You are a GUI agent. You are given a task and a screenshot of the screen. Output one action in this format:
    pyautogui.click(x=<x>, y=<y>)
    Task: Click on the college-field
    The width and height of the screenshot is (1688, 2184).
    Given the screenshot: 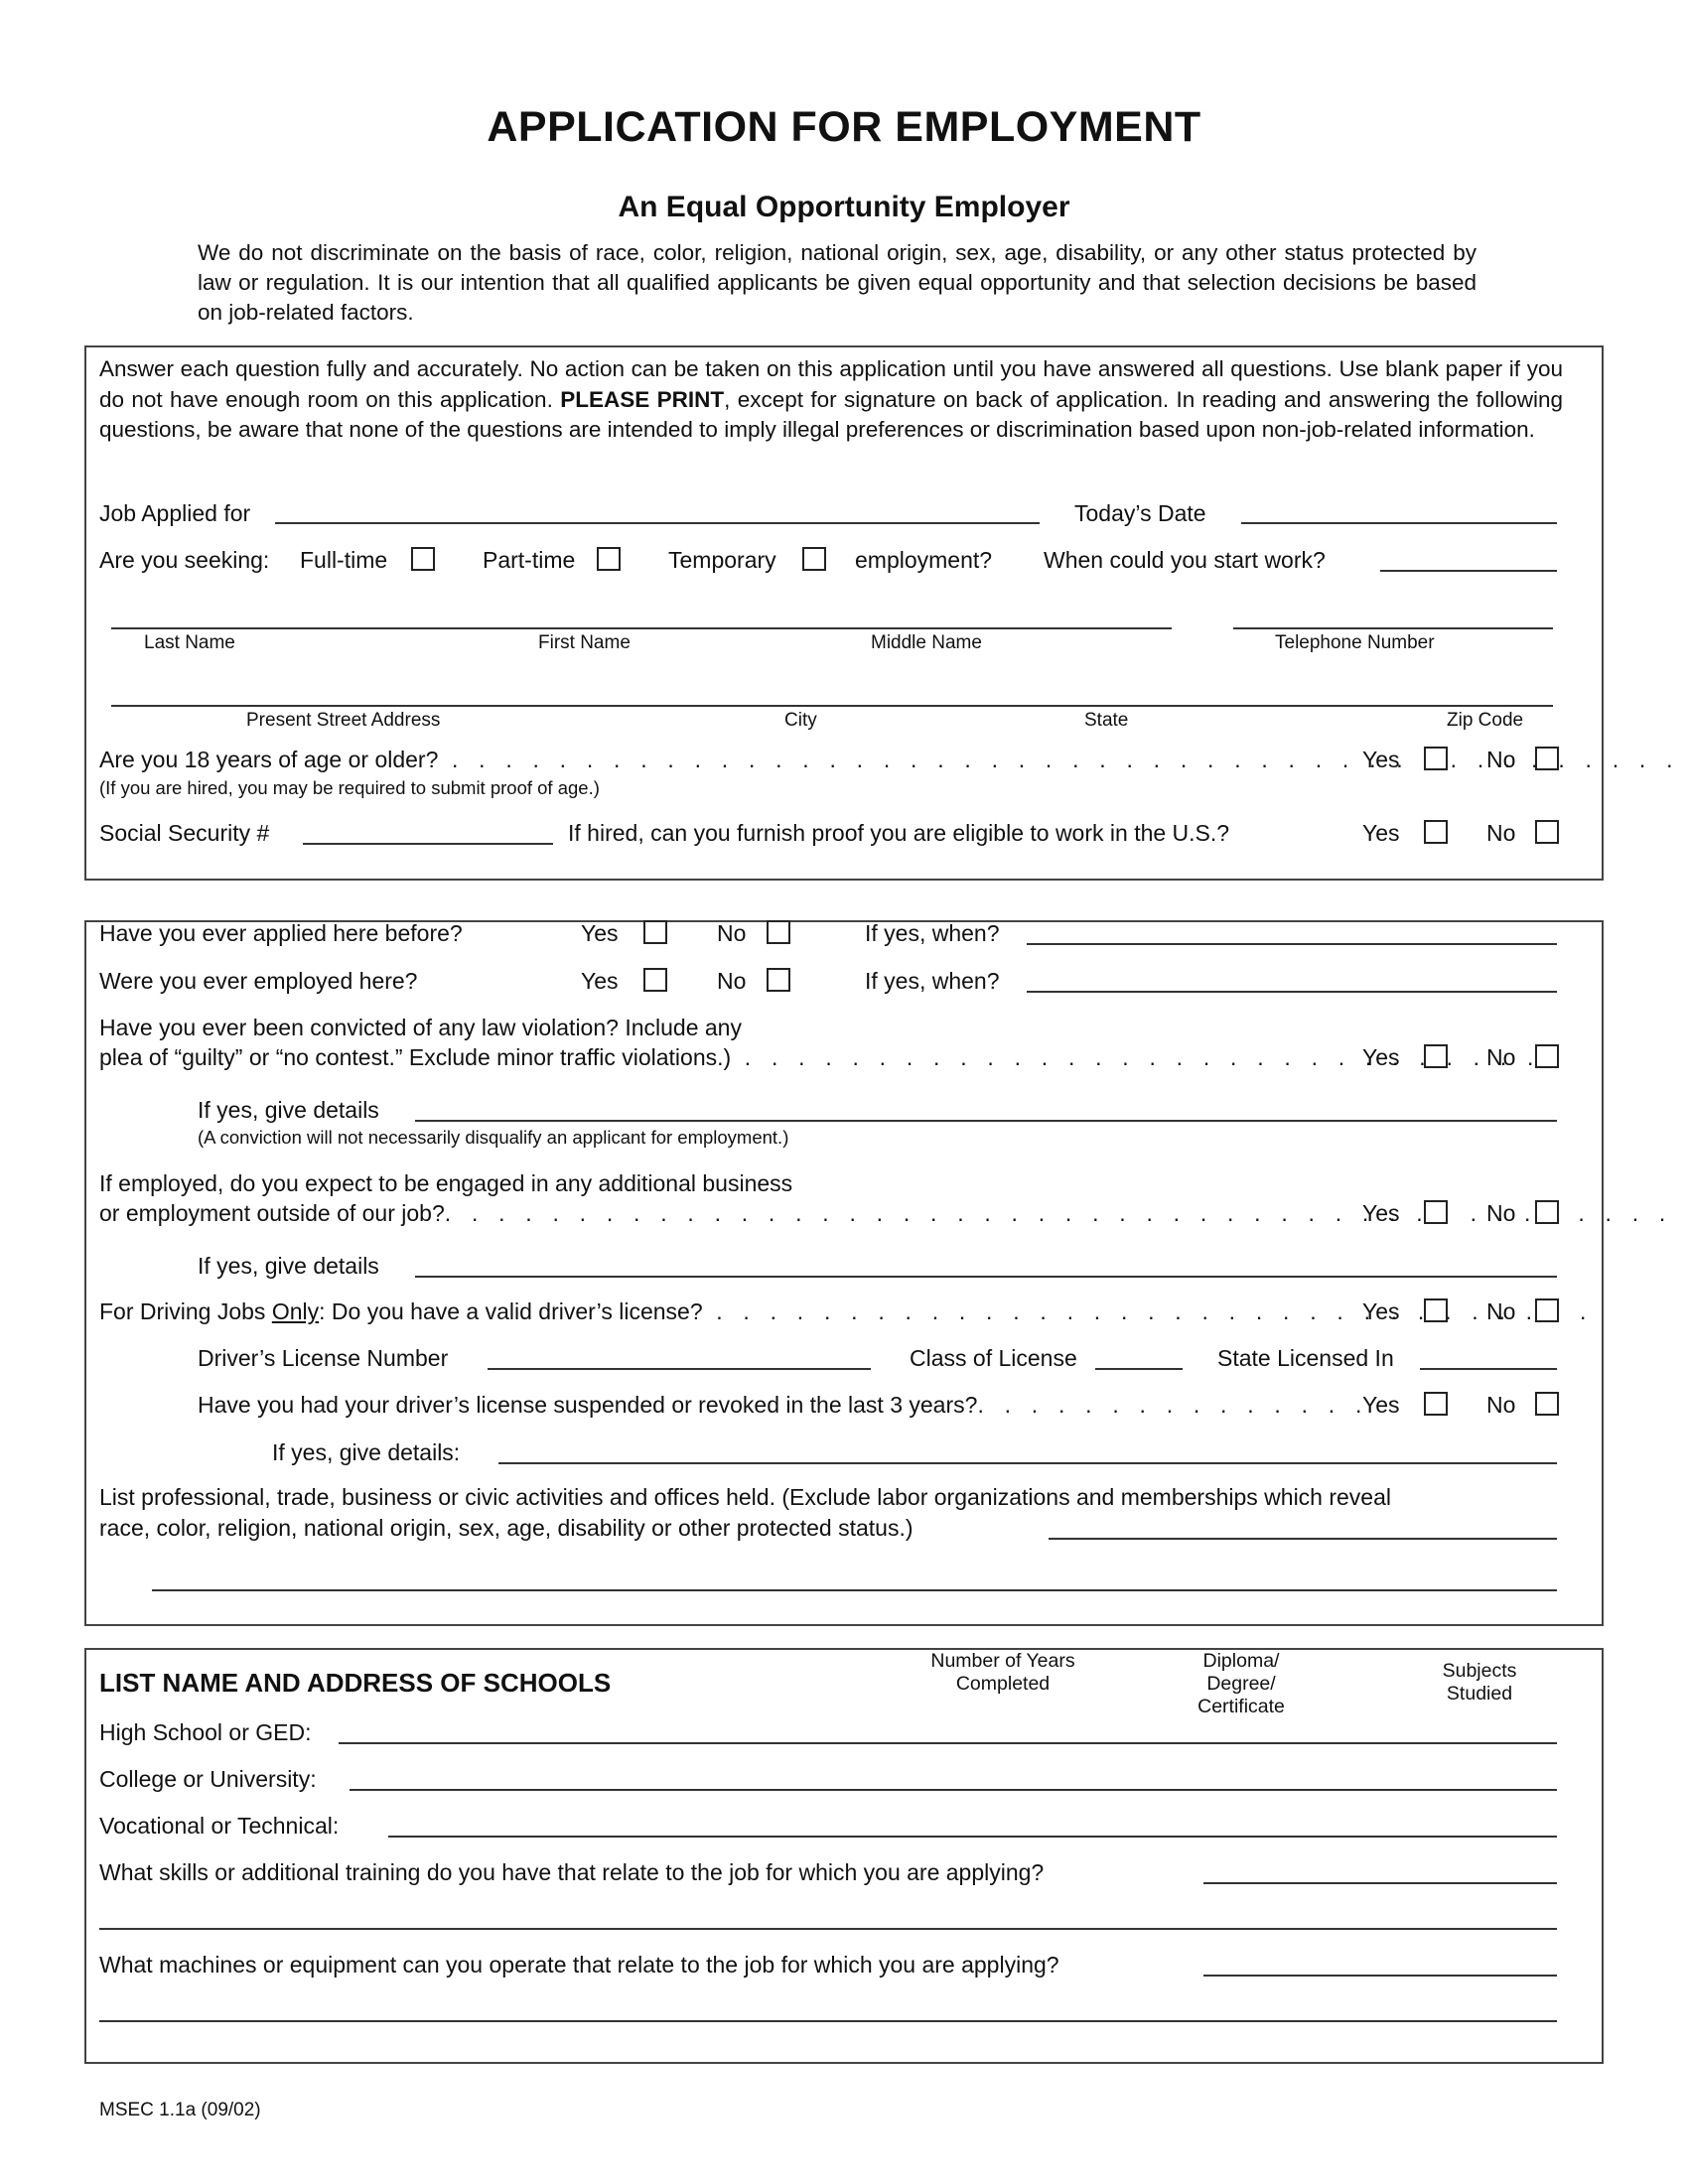 What is the action you would take?
    pyautogui.click(x=953, y=1790)
    